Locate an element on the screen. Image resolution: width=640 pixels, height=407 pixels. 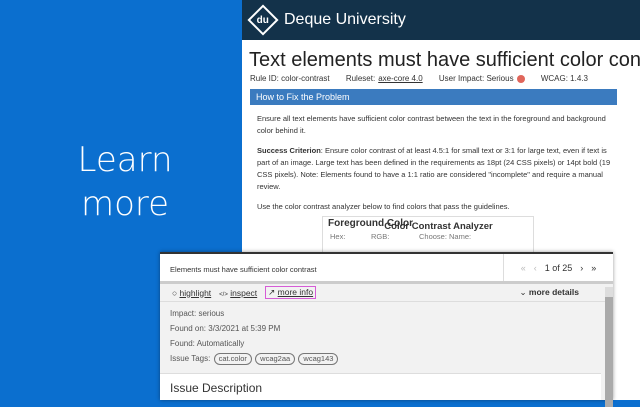
more-details-toggle: ⌄ more details is located at coordinates (549, 292).